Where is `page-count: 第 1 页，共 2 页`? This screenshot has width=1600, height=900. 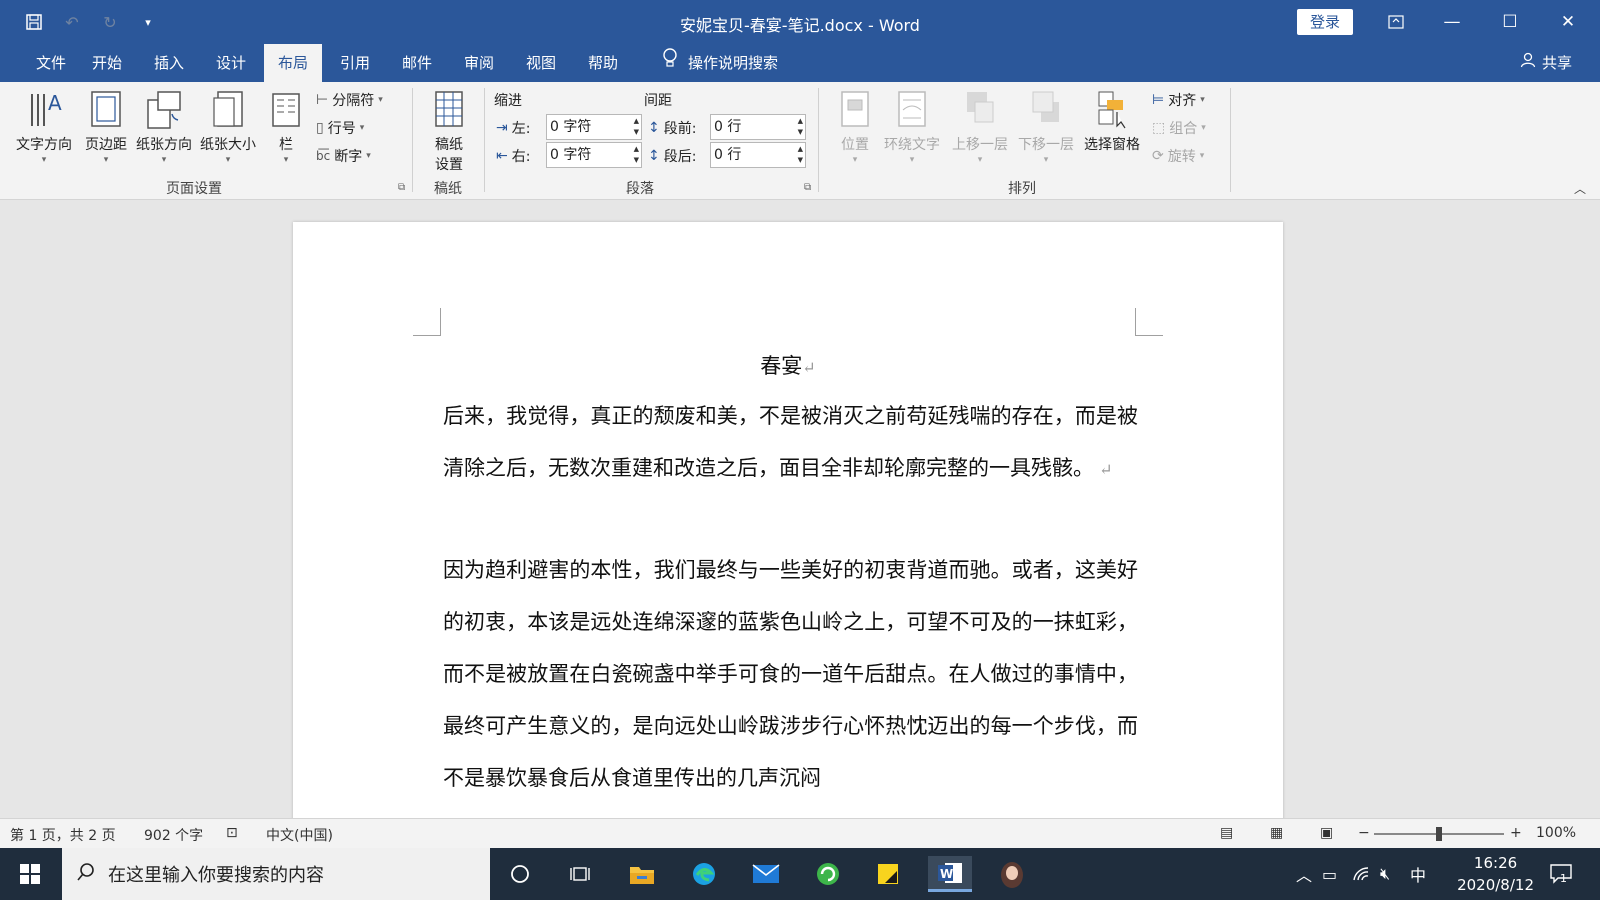 page-count: 第 1 页，共 2 页 is located at coordinates (63, 835).